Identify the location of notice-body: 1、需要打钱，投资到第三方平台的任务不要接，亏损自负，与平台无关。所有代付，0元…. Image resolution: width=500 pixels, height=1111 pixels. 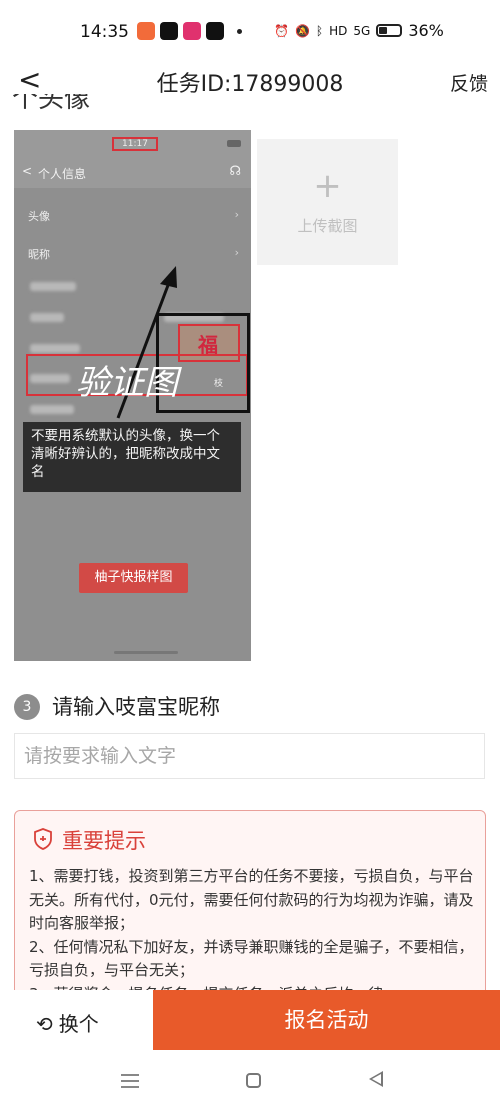
(253, 935).